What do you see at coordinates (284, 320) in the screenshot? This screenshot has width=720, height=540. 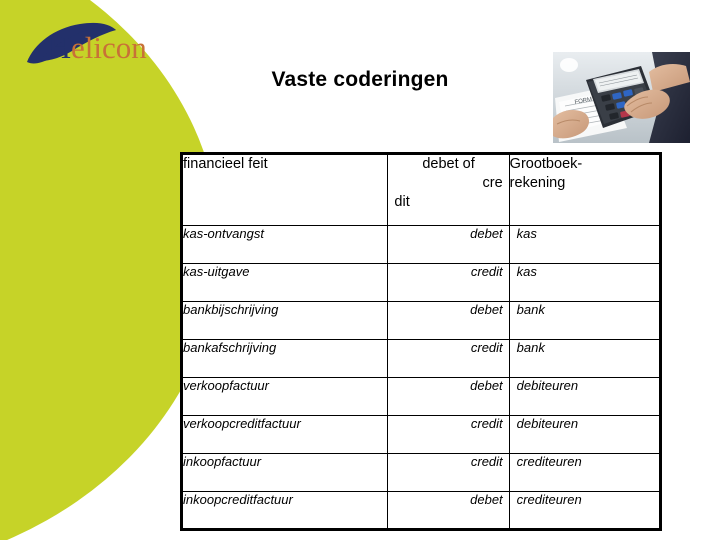 I see `cell-financieel-feit: bankbijschrijving` at bounding box center [284, 320].